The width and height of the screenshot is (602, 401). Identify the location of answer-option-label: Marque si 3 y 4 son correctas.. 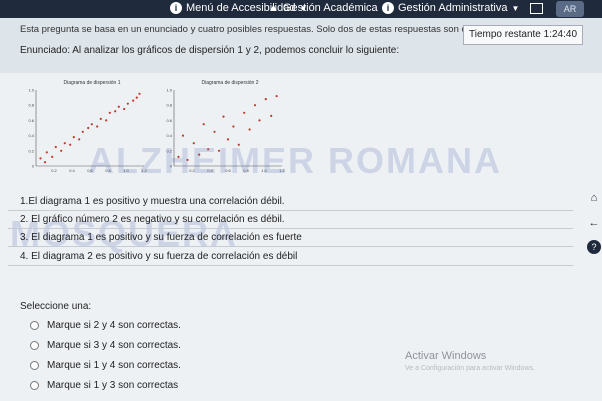
(114, 345).